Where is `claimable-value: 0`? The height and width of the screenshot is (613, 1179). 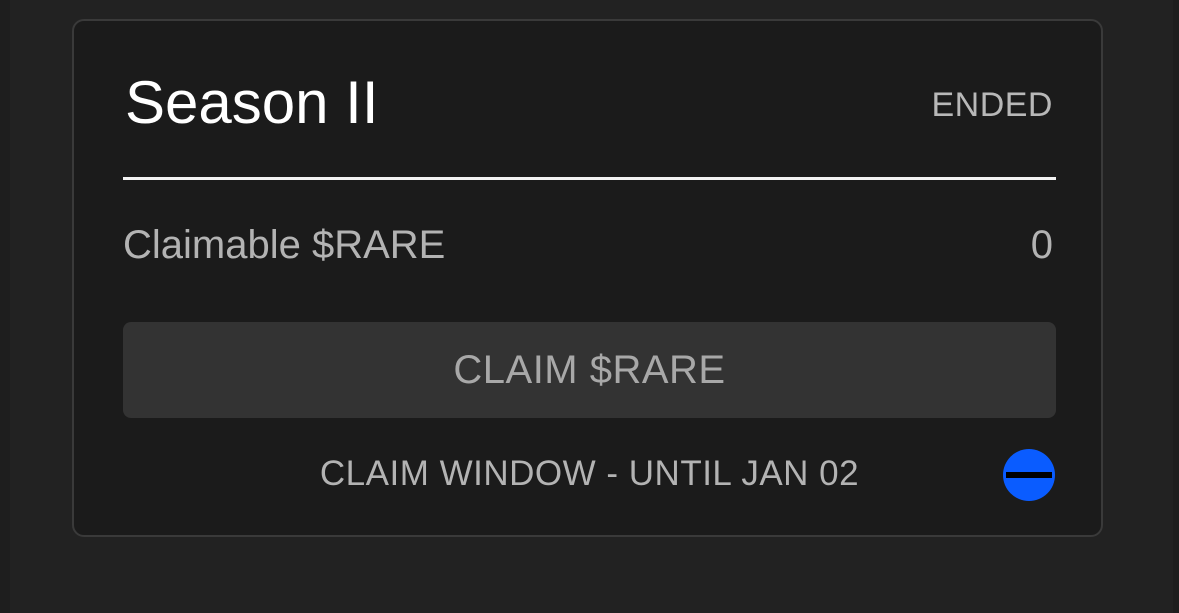
claimable-value: 0 is located at coordinates (1041, 245).